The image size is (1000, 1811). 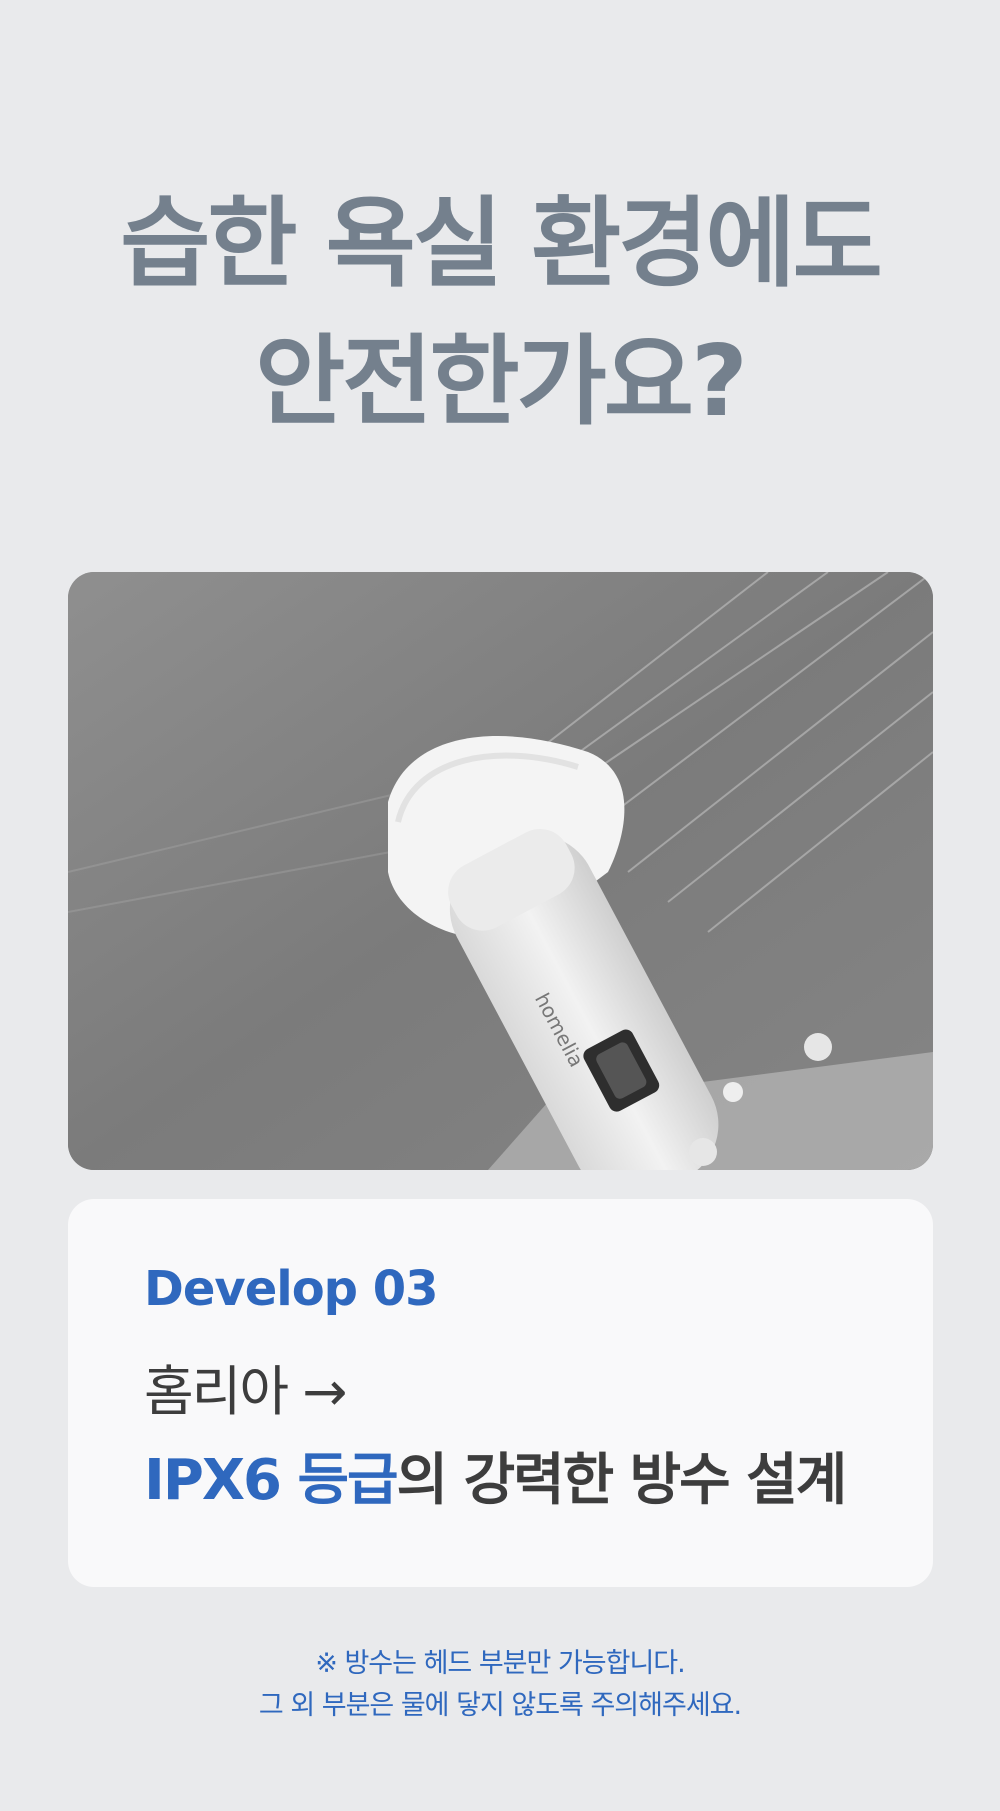 What do you see at coordinates (271, 1480) in the screenshot?
I see `ipx6-grade: IPX6 등급` at bounding box center [271, 1480].